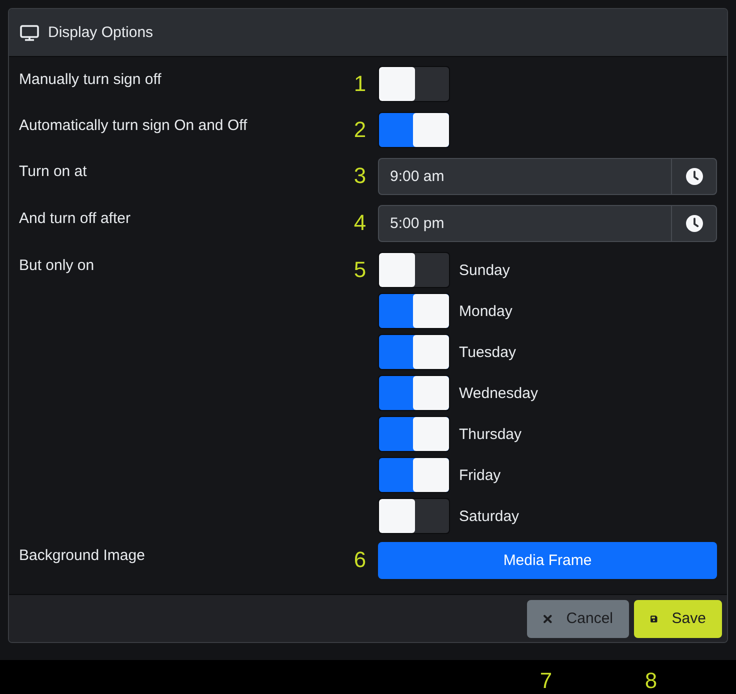 The image size is (736, 694). I want to click on time-field: 5:00 pm, so click(524, 223).